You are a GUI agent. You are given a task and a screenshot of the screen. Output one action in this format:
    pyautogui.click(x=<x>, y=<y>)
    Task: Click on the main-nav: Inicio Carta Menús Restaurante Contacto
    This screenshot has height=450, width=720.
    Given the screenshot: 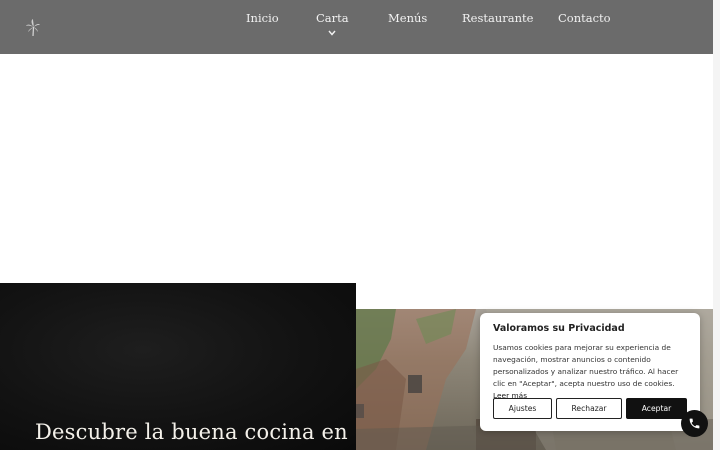 What is the action you would take?
    pyautogui.click(x=356, y=31)
    